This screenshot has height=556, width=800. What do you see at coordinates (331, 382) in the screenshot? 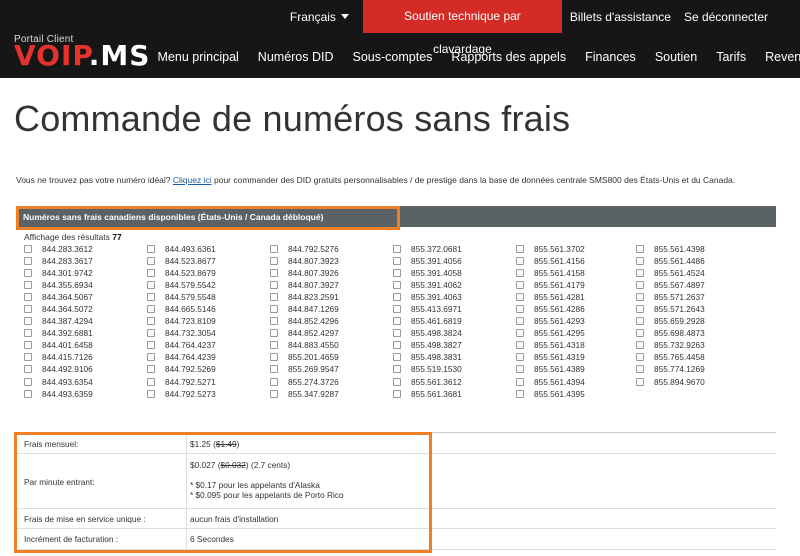
I see `number-option: 855.274.3726` at bounding box center [331, 382].